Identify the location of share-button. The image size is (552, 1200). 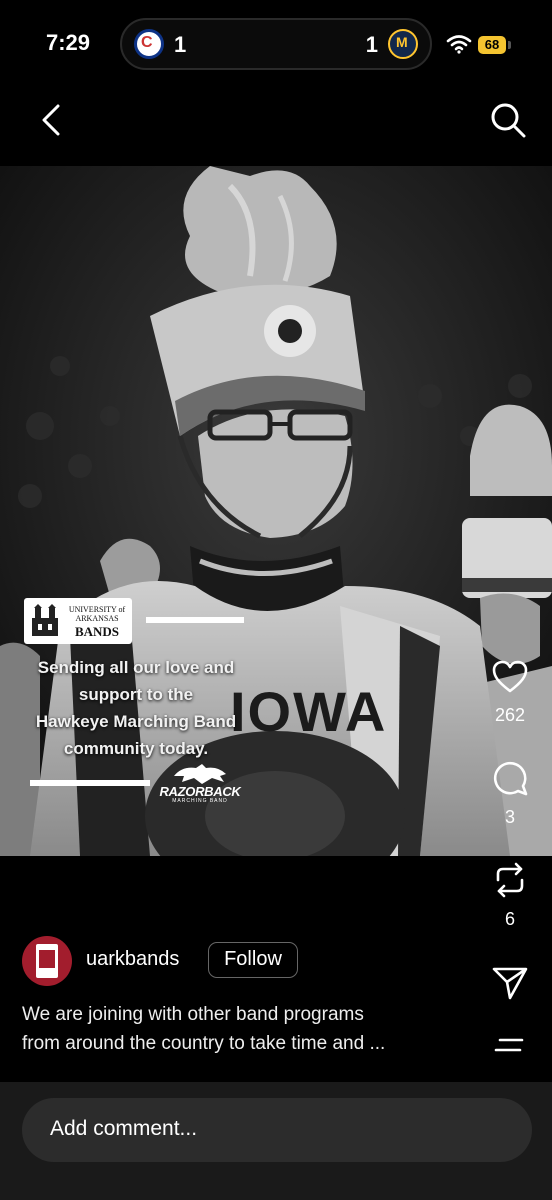
(510, 985).